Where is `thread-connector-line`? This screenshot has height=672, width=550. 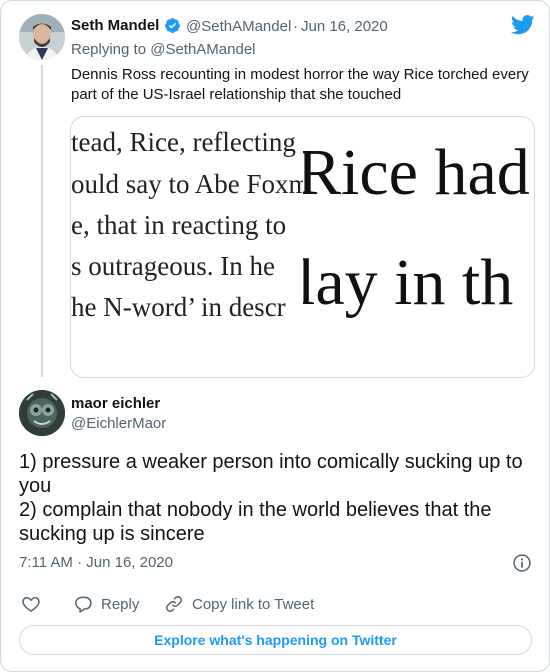 thread-connector-line is located at coordinates (42, 221).